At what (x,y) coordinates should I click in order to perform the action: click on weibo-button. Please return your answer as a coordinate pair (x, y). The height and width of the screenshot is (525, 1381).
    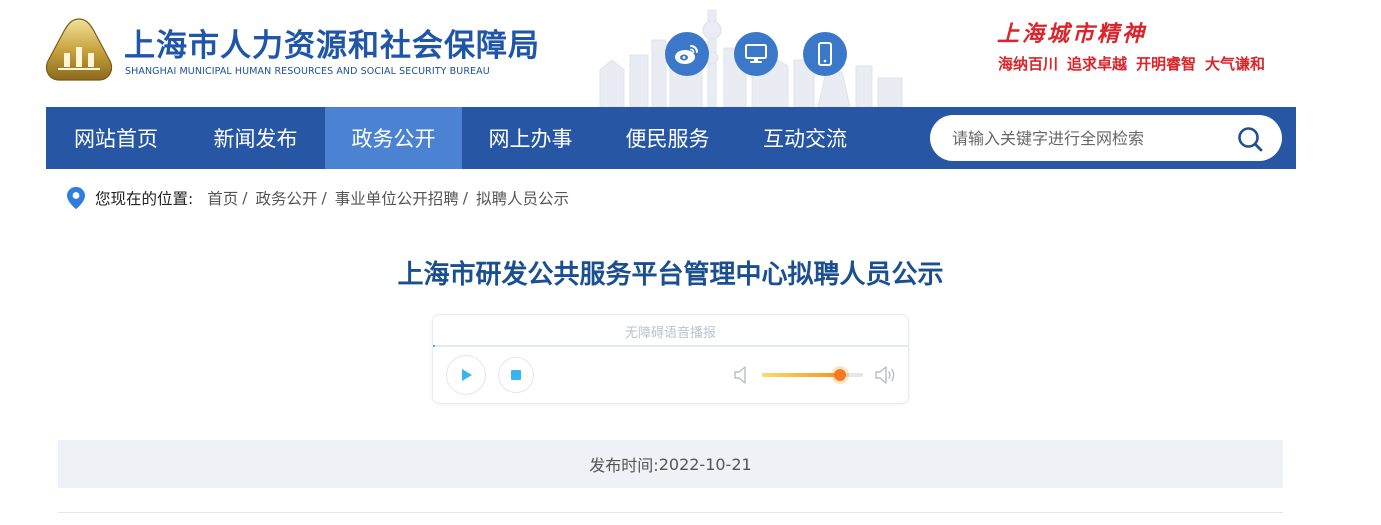
    Looking at the image, I should click on (687, 54).